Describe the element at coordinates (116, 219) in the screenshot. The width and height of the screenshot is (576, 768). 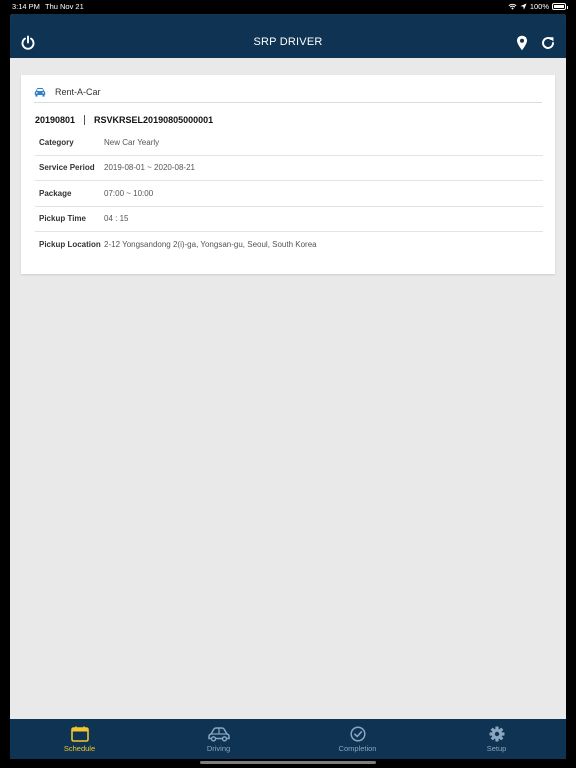
I see `row-value: 04 : 15` at that location.